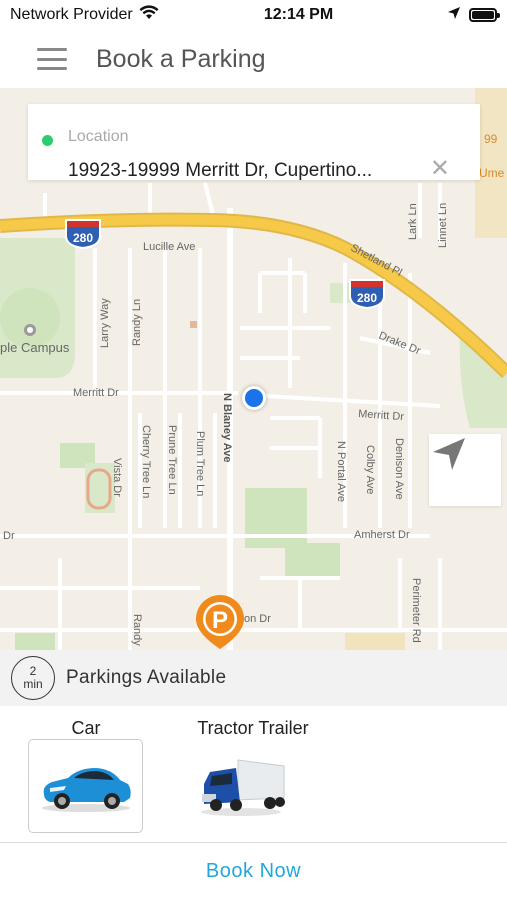 The width and height of the screenshot is (507, 900). What do you see at coordinates (491, 139) in the screenshot?
I see `svg-text: 99` at bounding box center [491, 139].